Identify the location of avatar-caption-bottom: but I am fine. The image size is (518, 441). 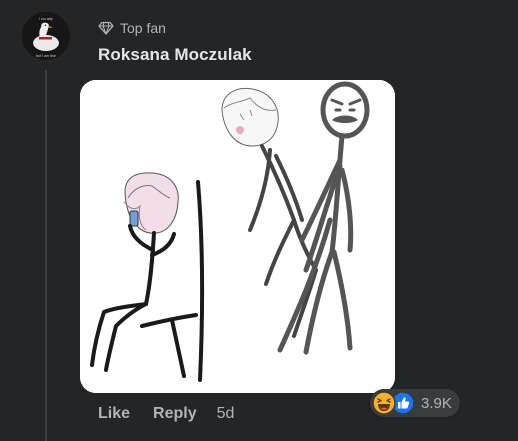
(46, 56).